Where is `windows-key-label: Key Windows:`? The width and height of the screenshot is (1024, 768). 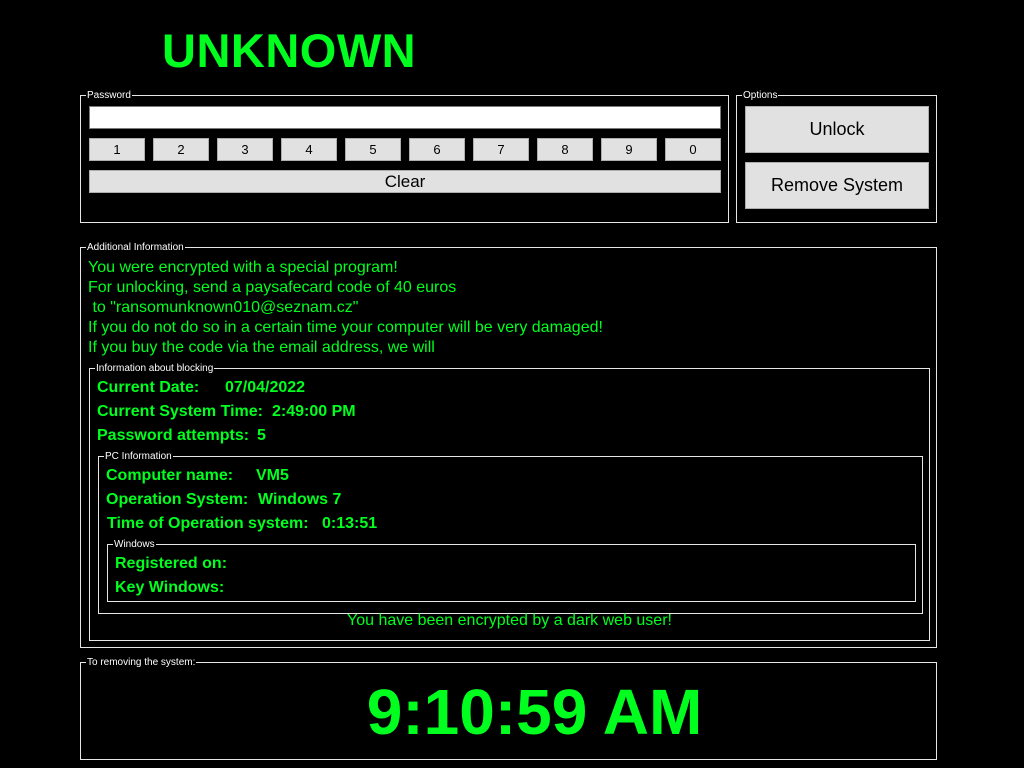
windows-key-label: Key Windows: is located at coordinates (170, 587).